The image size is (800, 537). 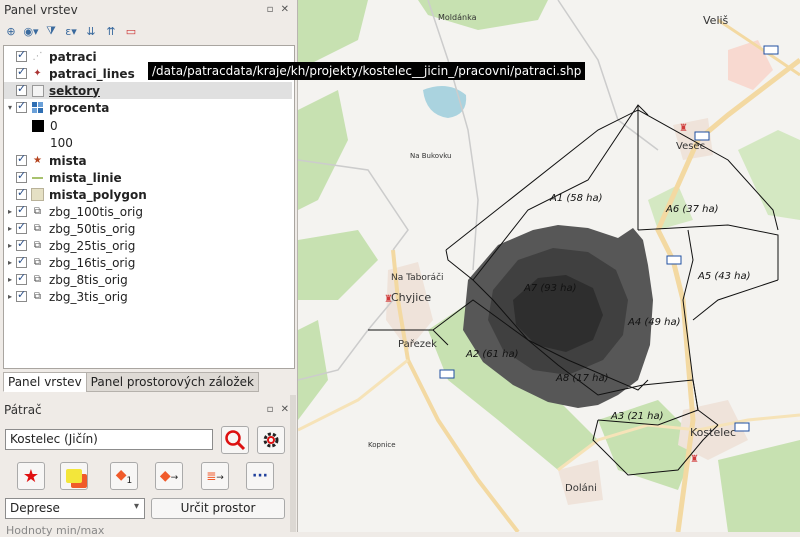 I want to click on legend-max-label: 100, so click(x=61, y=142).